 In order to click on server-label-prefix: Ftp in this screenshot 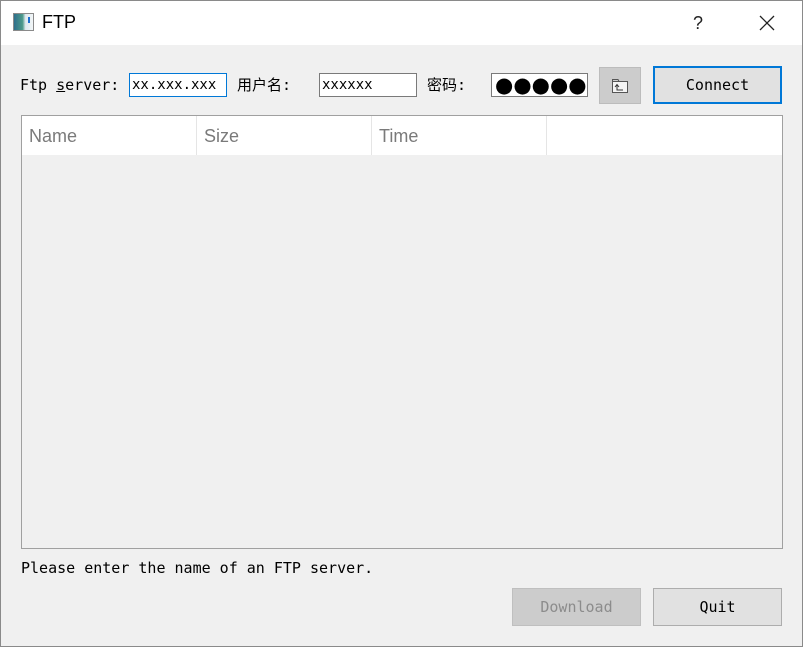, I will do `click(38, 85)`.